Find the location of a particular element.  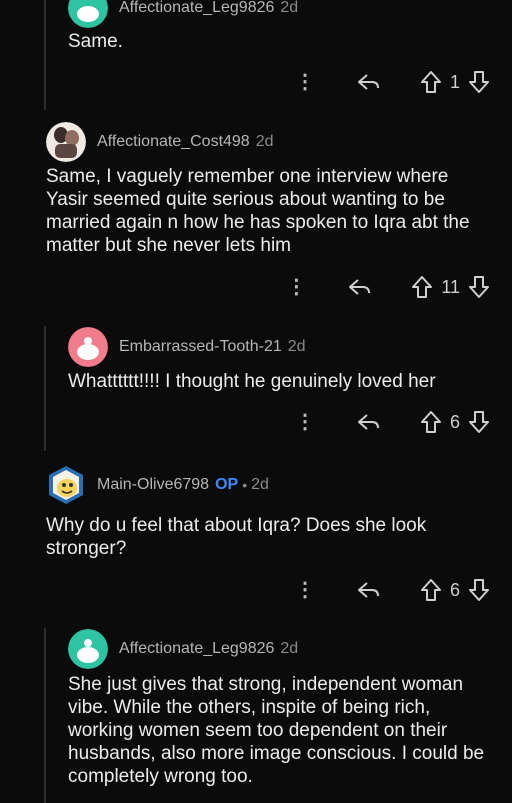

comment-header: Main-Olive6798 OP • 2d is located at coordinates (157, 485).